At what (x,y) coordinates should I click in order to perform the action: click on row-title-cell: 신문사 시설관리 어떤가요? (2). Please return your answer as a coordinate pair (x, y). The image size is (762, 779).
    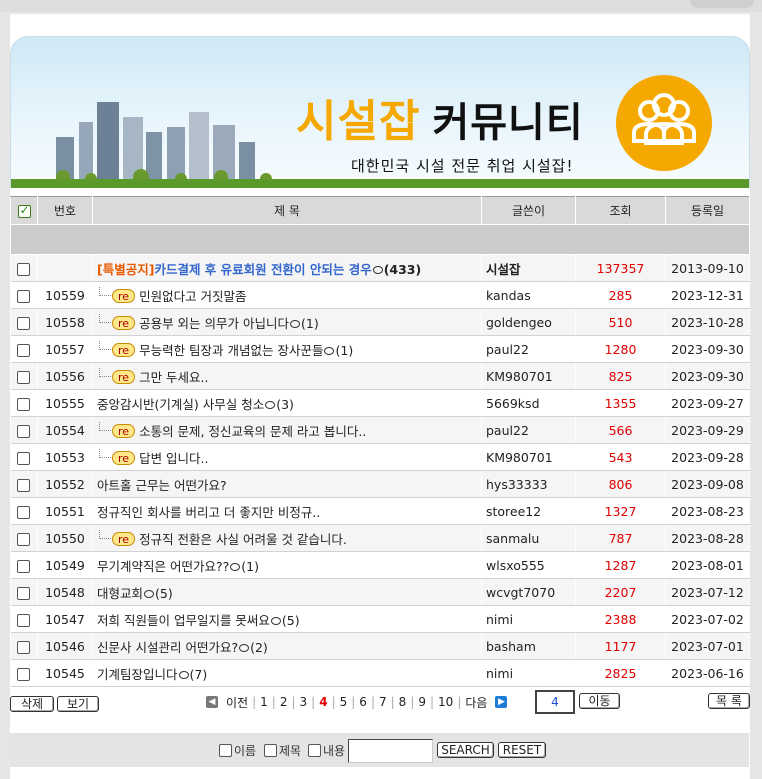
    Looking at the image, I should click on (287, 646).